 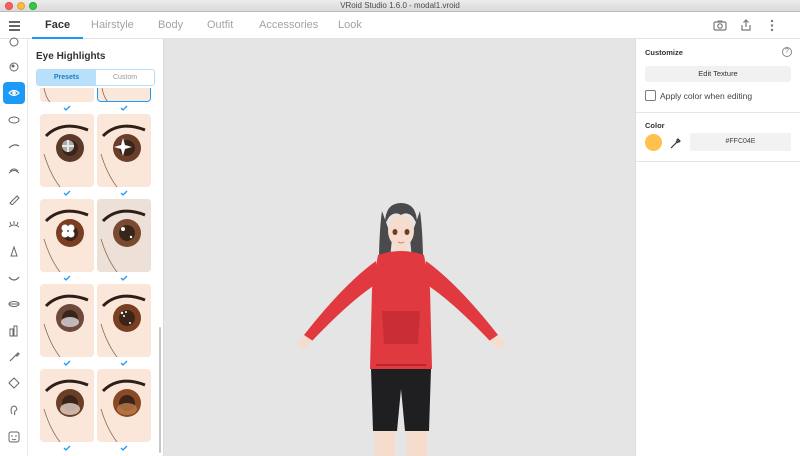 I want to click on panel-title: Eye Highlights, so click(x=71, y=56).